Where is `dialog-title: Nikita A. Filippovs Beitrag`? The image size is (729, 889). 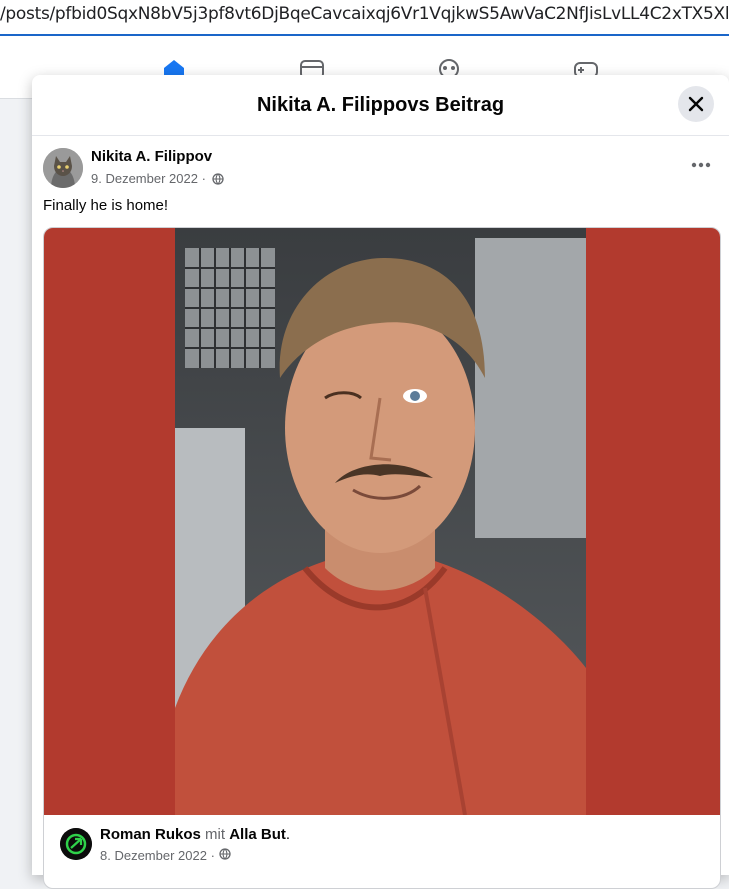 dialog-title: Nikita A. Filippovs Beitrag is located at coordinates (380, 105).